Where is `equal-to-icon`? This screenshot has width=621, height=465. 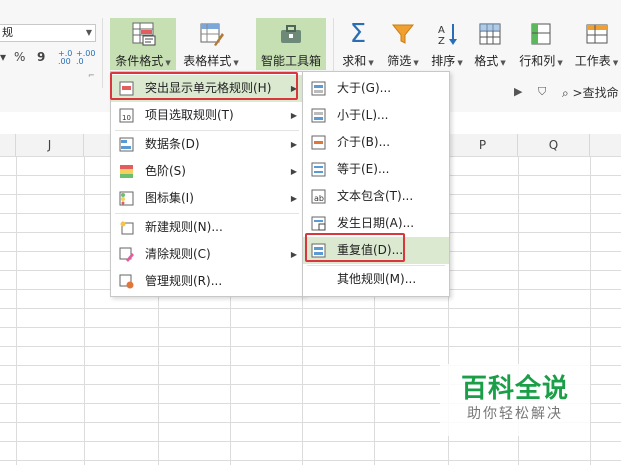
equal-to-icon is located at coordinates (318, 169).